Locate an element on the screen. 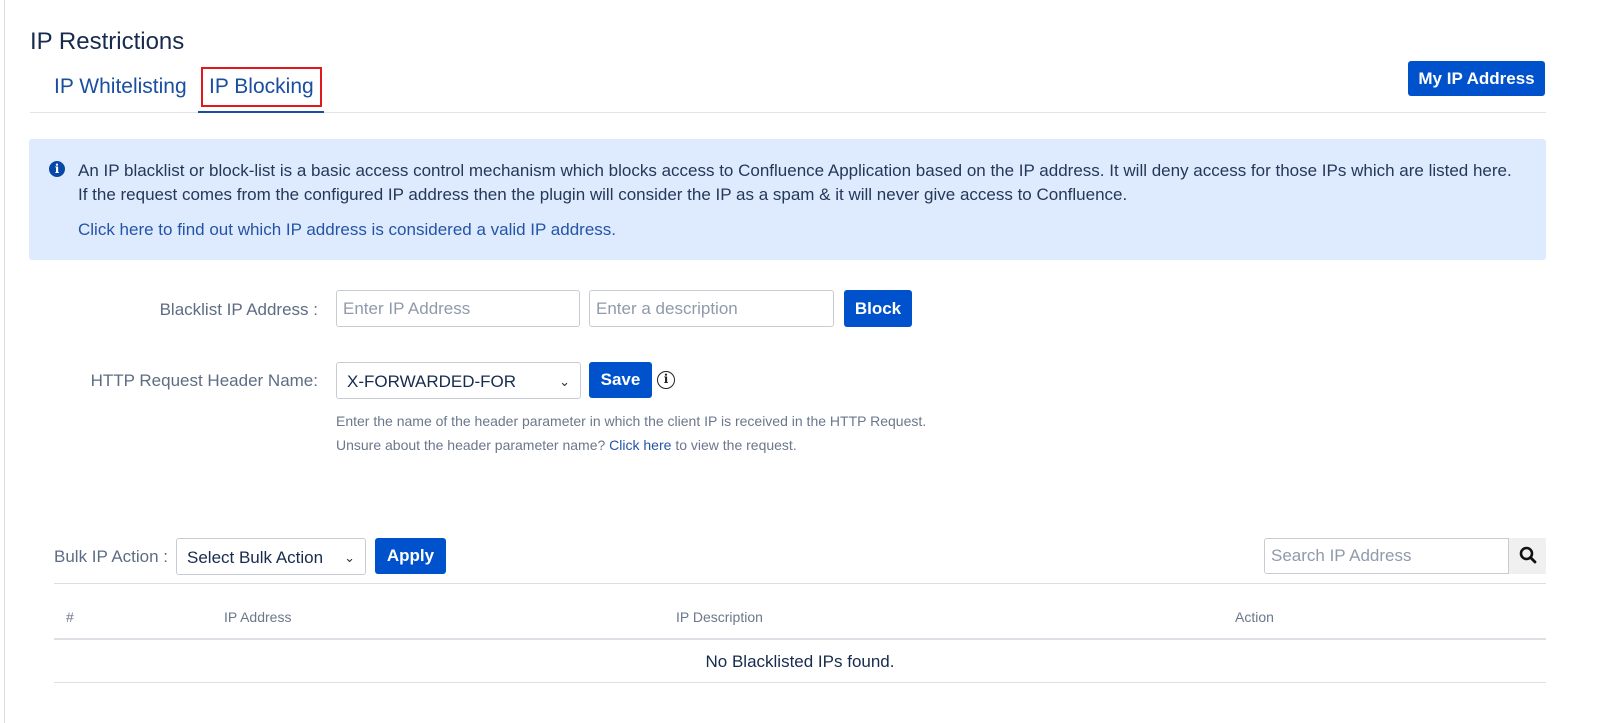  tab-ip-blocking-label: IP Blocking is located at coordinates (261, 87).